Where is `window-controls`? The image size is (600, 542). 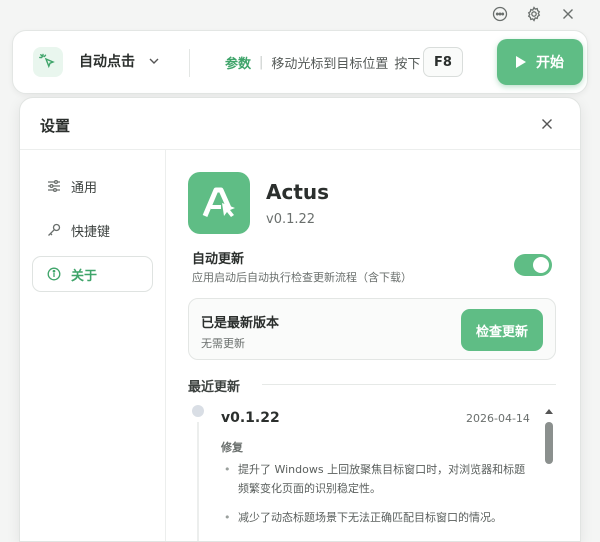
window-controls is located at coordinates (534, 14).